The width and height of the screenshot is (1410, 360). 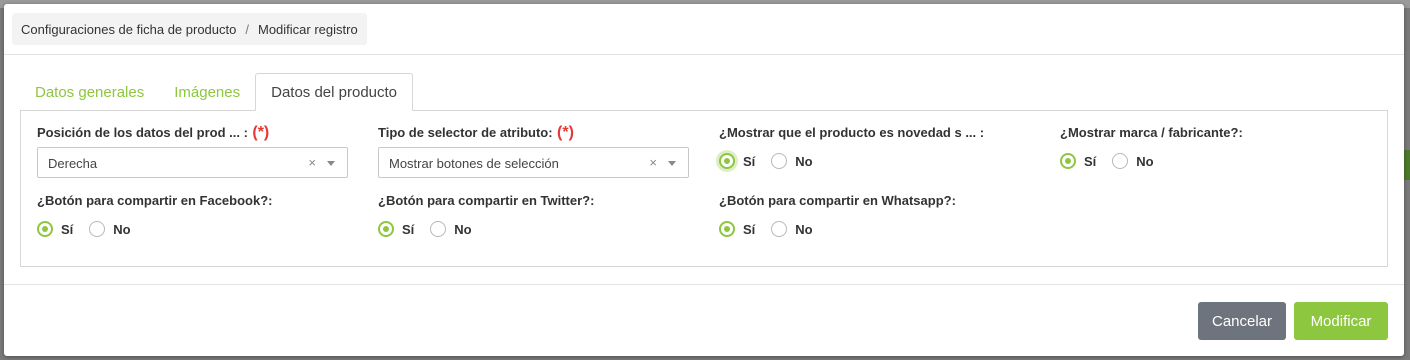 I want to click on field-label: ¿Botón para compartir en Whatsapp?:, so click(x=837, y=200).